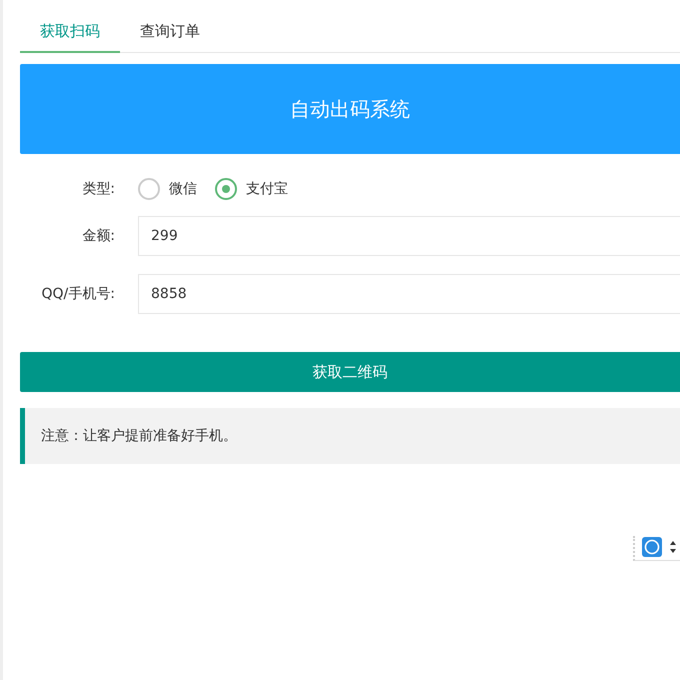 Image resolution: width=680 pixels, height=680 pixels. Describe the element at coordinates (98, 189) in the screenshot. I see `field-label: 类型:` at that location.